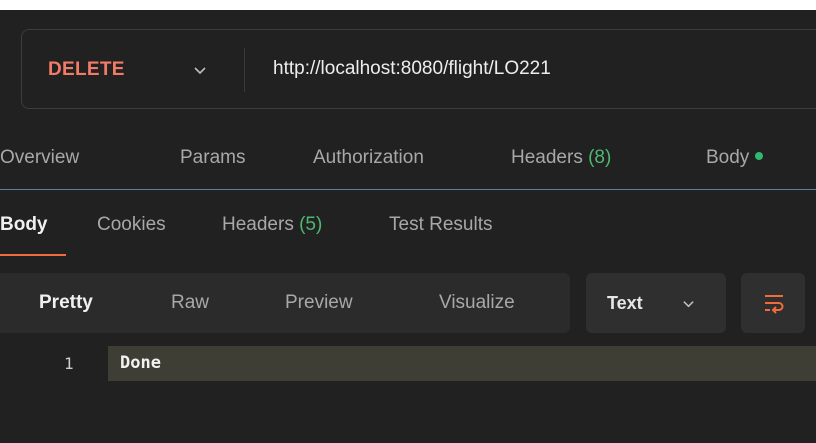  I want to click on response-tab-headers-label: Headers, so click(258, 224).